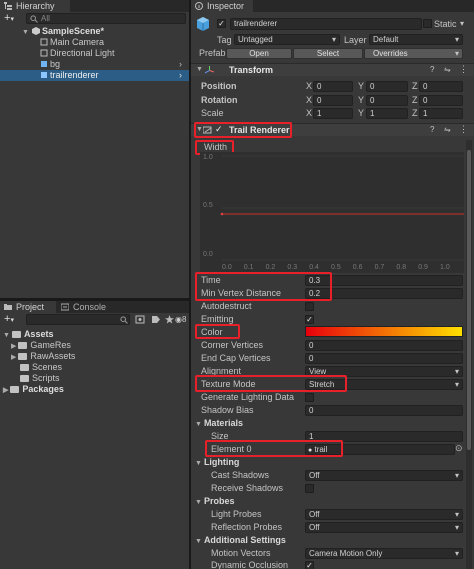 This screenshot has height=569, width=474. What do you see at coordinates (361, 100) in the screenshot?
I see `rotation-y-label: Y` at bounding box center [361, 100].